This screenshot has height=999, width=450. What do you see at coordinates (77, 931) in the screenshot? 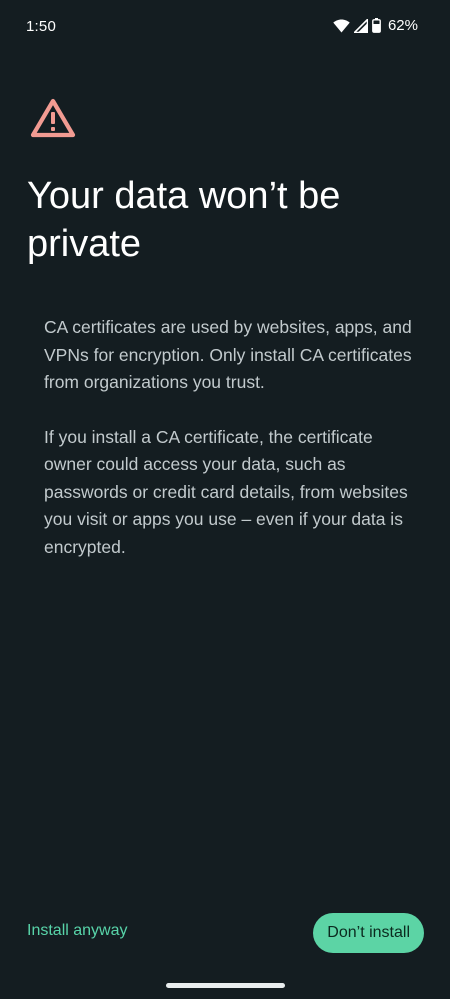
I see `install-anyway-button: Install anyway` at bounding box center [77, 931].